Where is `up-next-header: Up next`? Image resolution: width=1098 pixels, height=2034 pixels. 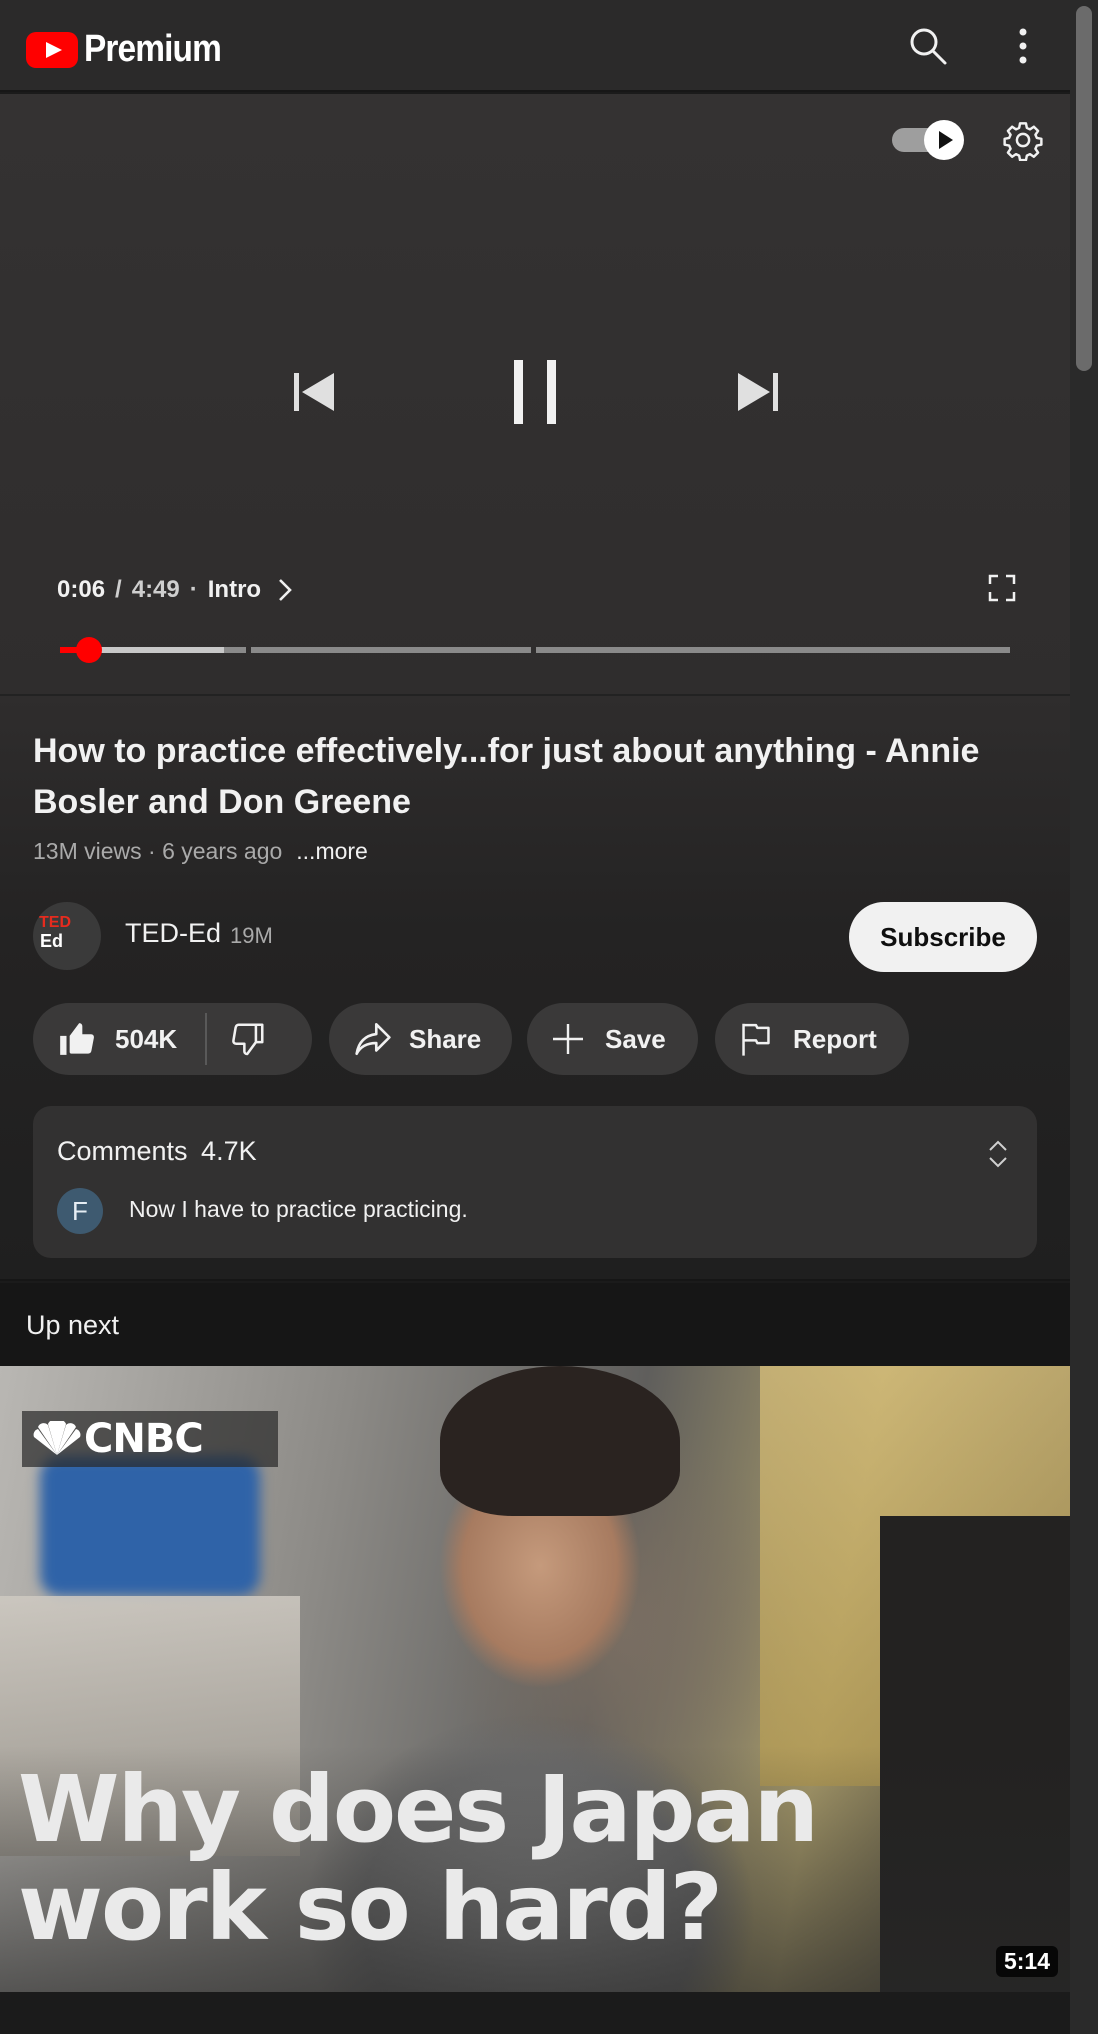
up-next-header: Up next is located at coordinates (535, 1324).